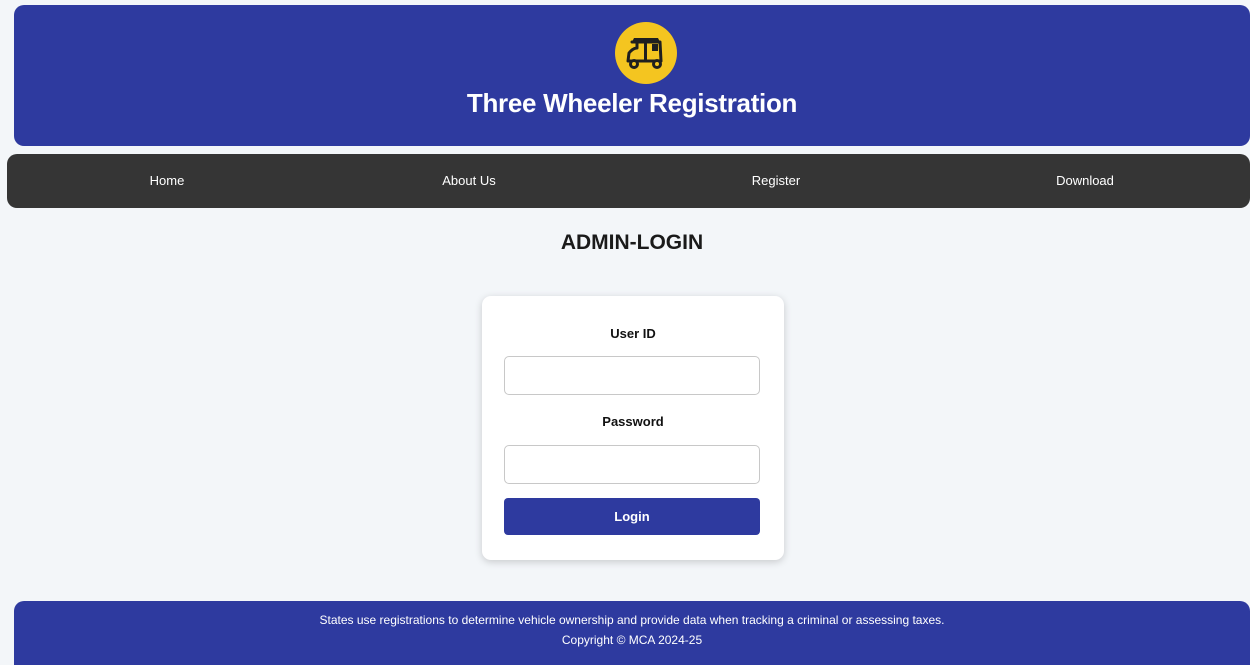  What do you see at coordinates (633, 333) in the screenshot?
I see `user-id-label: User ID` at bounding box center [633, 333].